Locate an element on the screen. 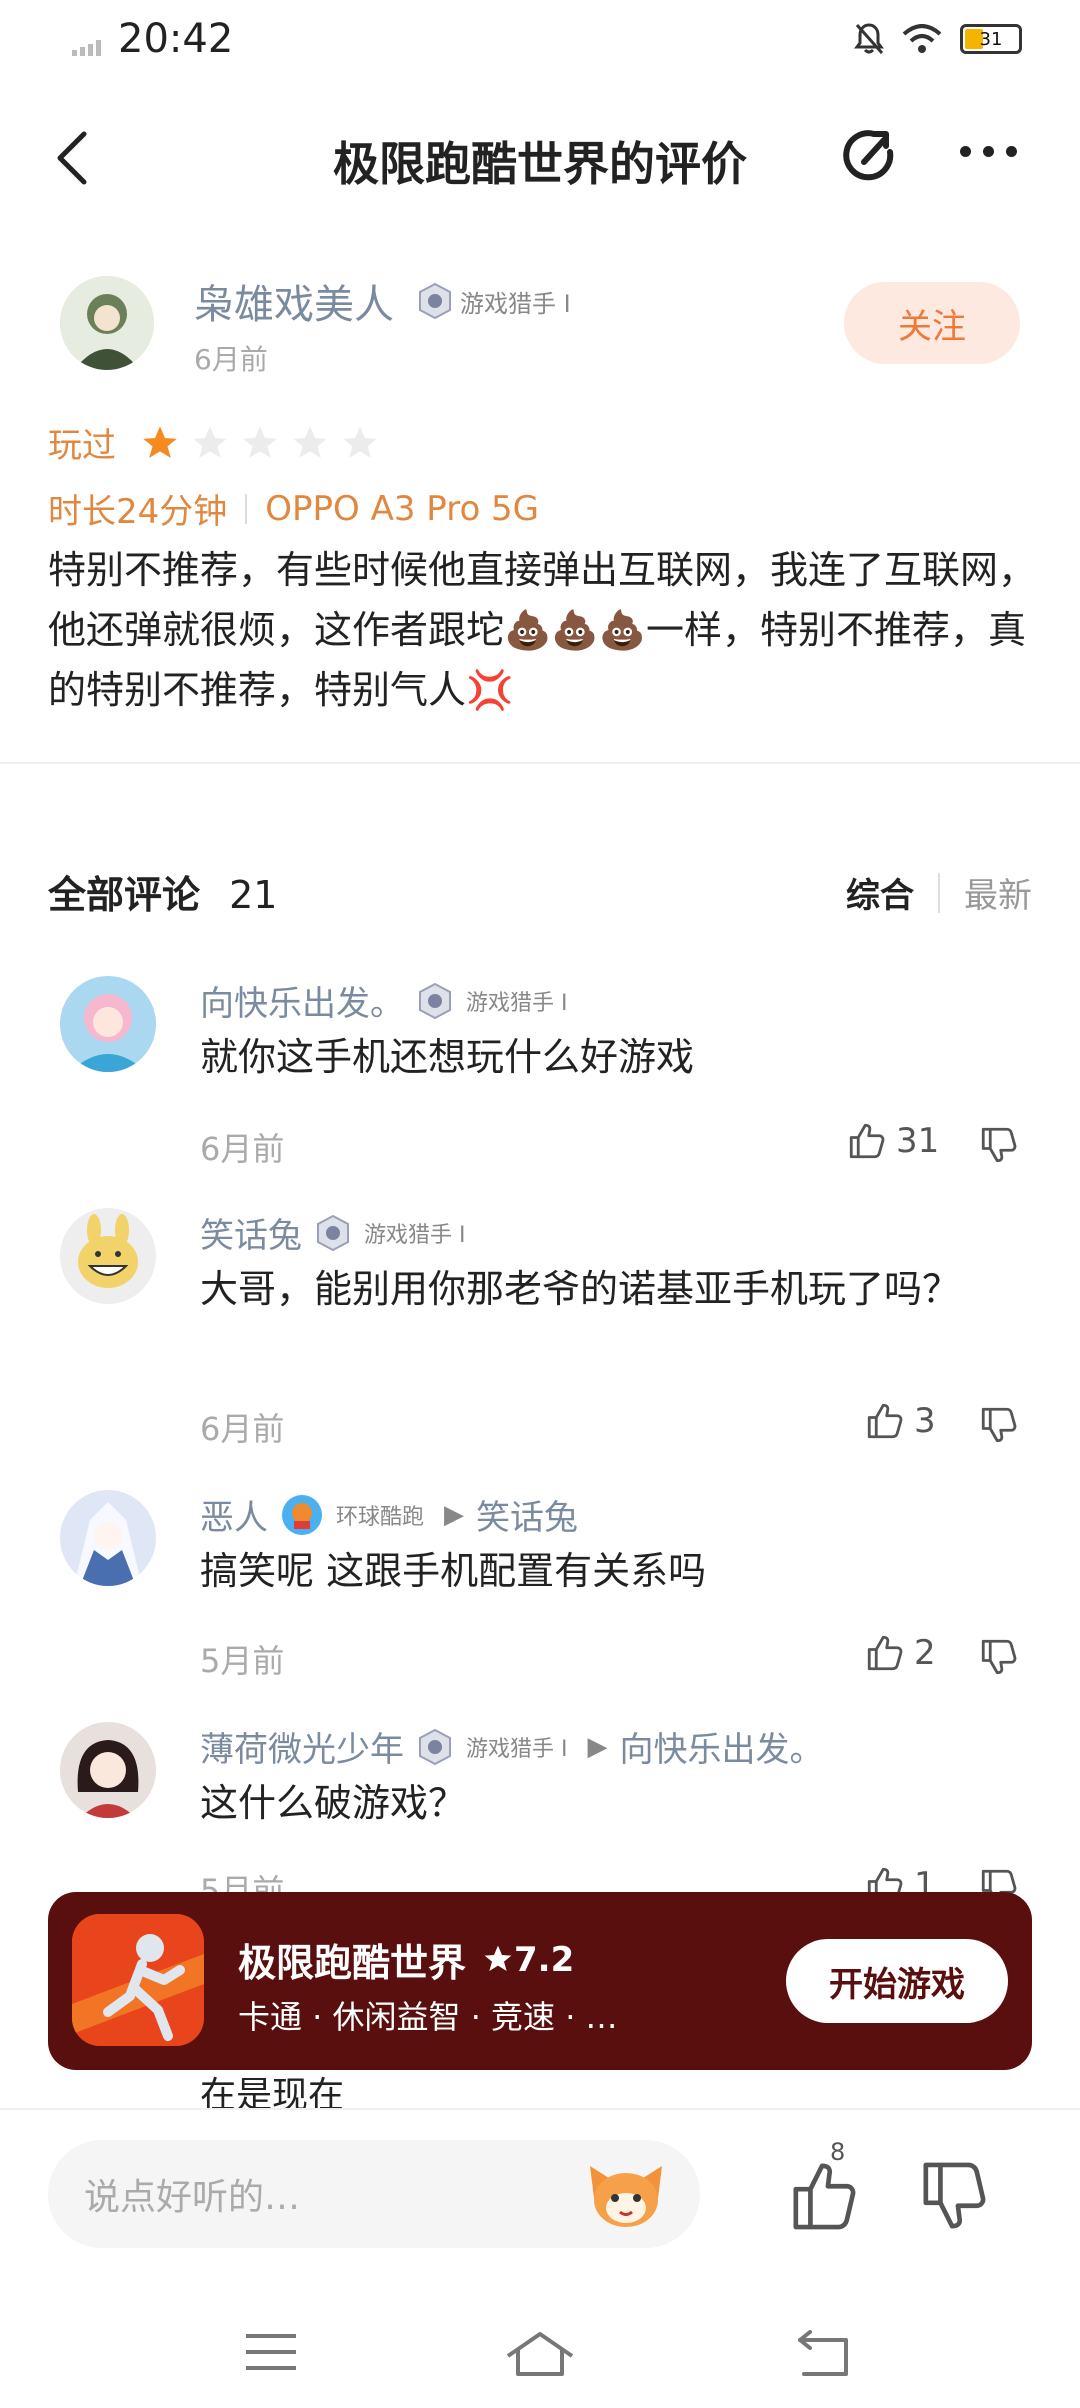 This screenshot has width=1080, height=2408. reviewer-avatar is located at coordinates (107, 323).